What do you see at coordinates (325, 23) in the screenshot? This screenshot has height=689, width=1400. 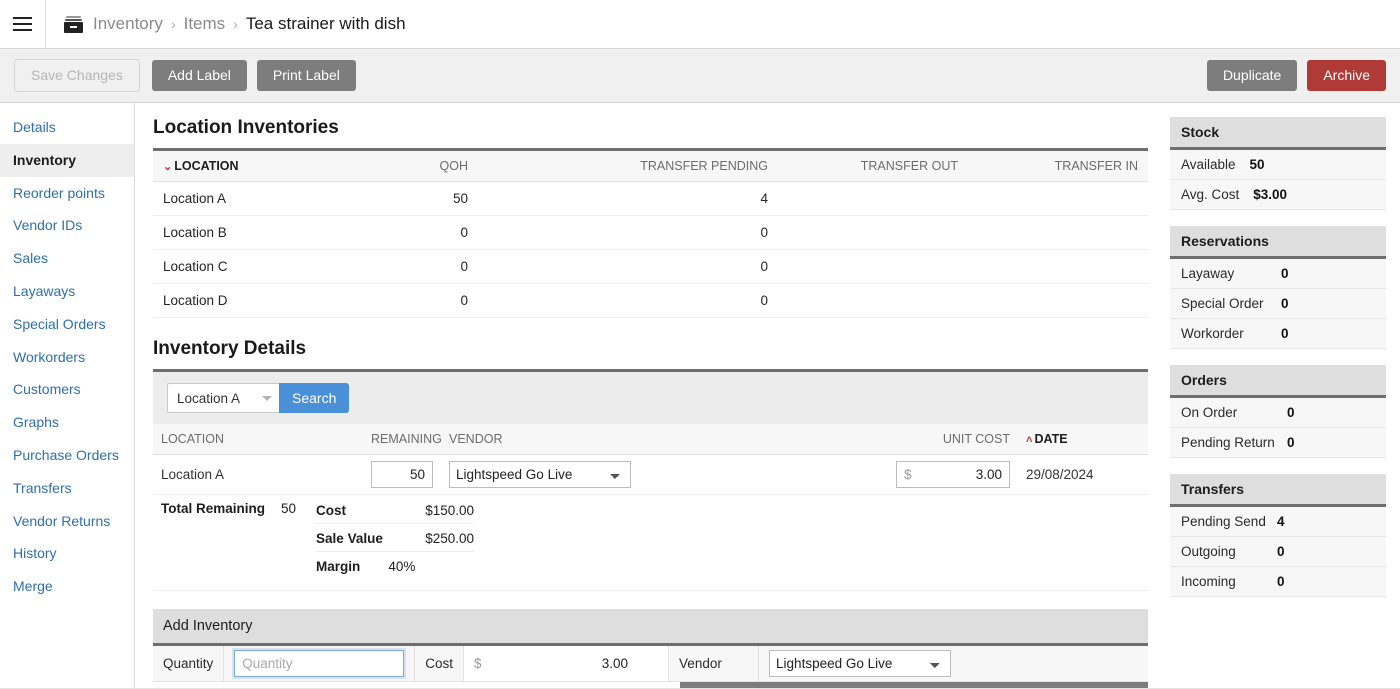 I see `page-title: Tea strainer with dish` at bounding box center [325, 23].